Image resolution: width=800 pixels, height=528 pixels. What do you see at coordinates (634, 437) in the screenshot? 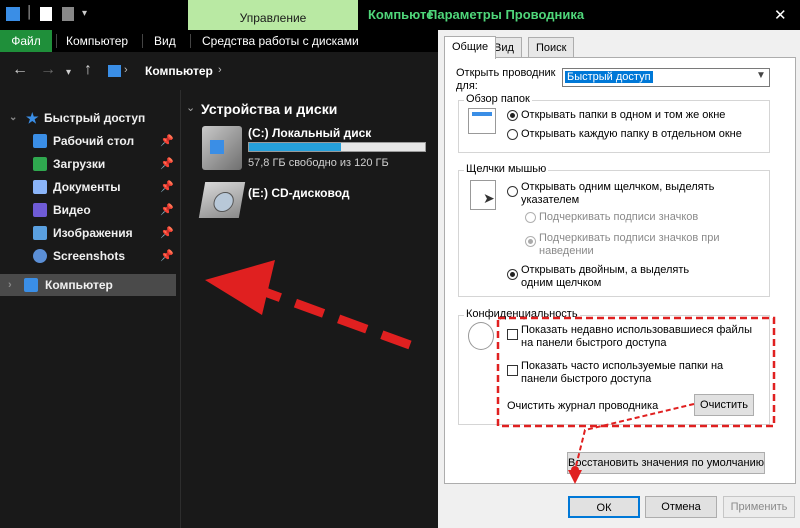
I see `annotation-connector` at bounding box center [634, 437].